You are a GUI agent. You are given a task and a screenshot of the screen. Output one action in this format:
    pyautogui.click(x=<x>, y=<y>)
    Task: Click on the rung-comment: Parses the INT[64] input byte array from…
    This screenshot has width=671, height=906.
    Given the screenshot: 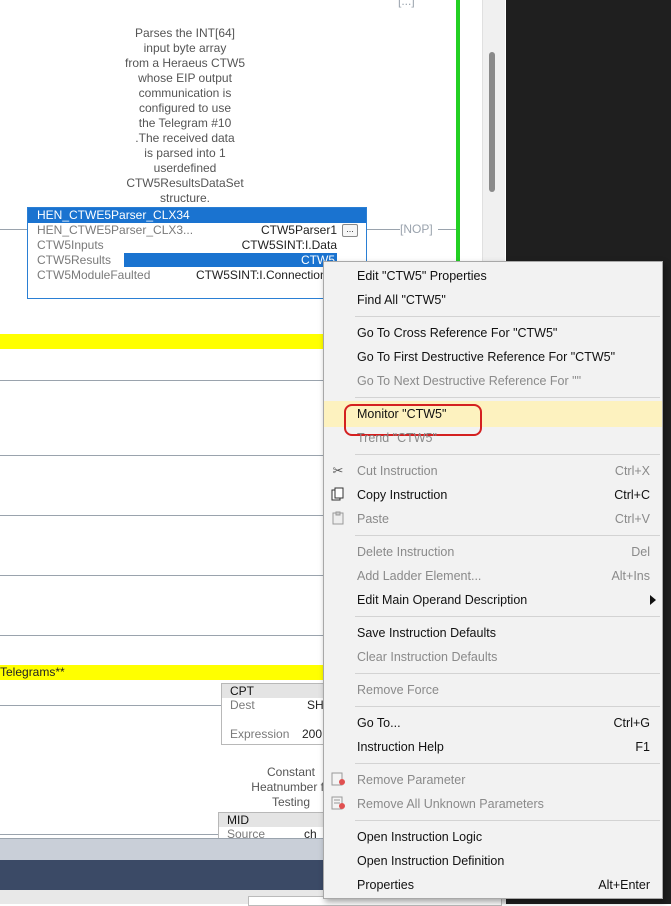 What is the action you would take?
    pyautogui.click(x=185, y=115)
    